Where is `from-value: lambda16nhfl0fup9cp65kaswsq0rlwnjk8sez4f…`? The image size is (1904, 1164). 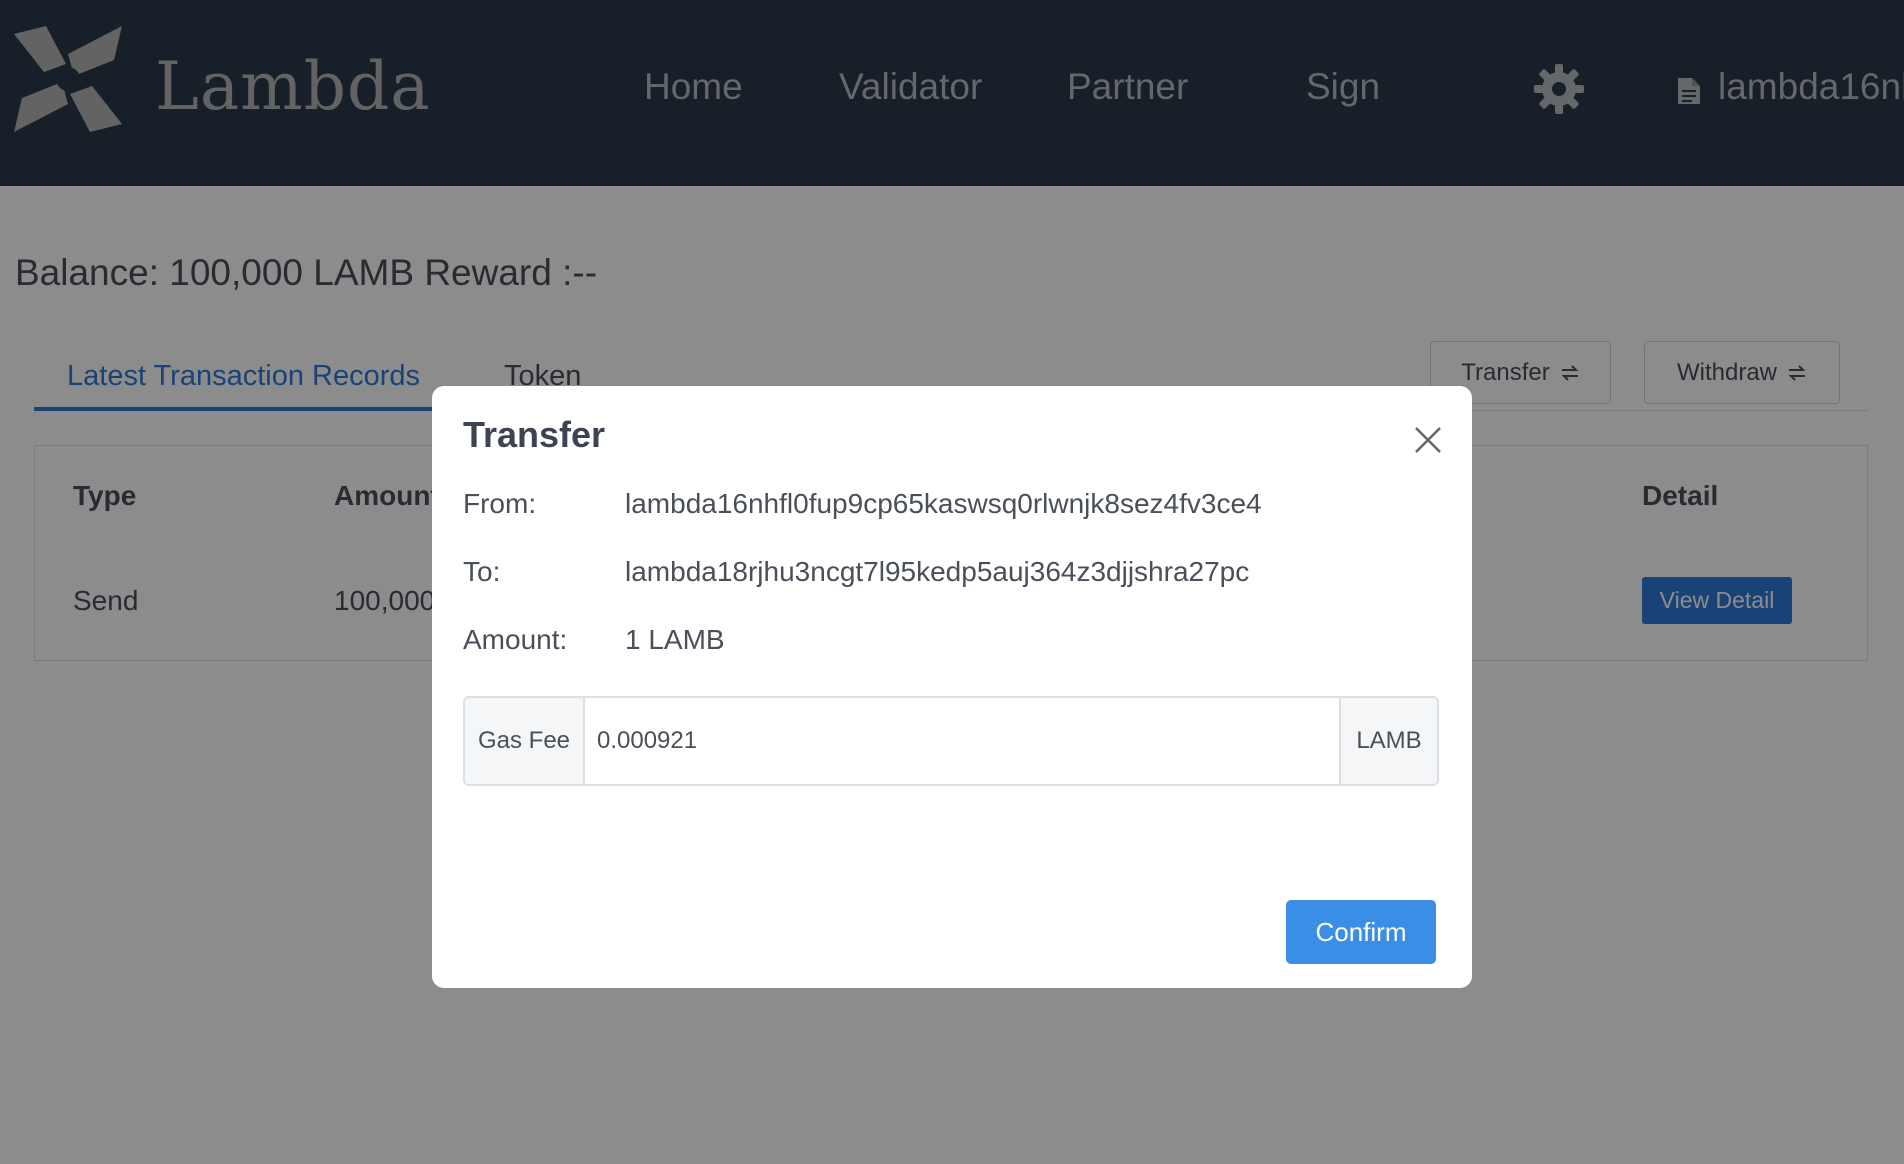
from-value: lambda16nhfl0fup9cp65kaswsq0rlwnjk8sez4f… is located at coordinates (943, 503).